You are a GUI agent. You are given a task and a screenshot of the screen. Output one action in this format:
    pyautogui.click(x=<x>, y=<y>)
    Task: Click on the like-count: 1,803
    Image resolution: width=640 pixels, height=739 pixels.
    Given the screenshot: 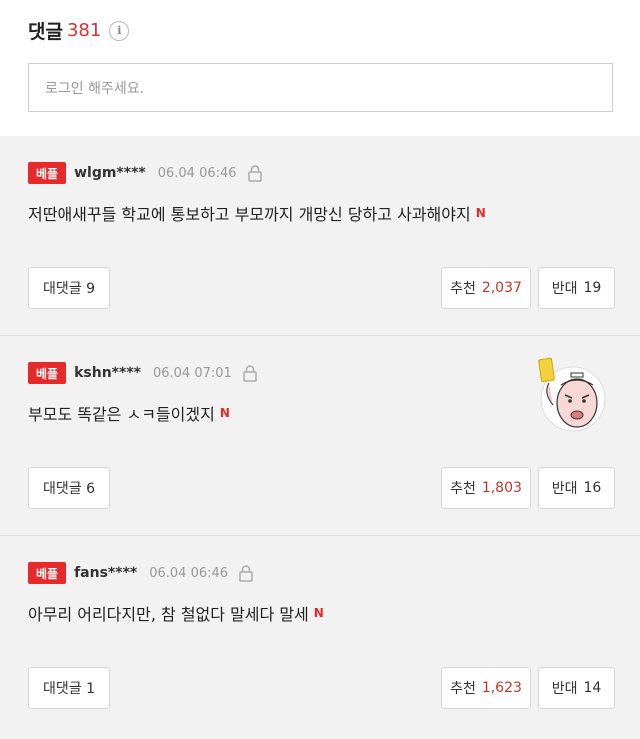 What is the action you would take?
    pyautogui.click(x=501, y=488)
    